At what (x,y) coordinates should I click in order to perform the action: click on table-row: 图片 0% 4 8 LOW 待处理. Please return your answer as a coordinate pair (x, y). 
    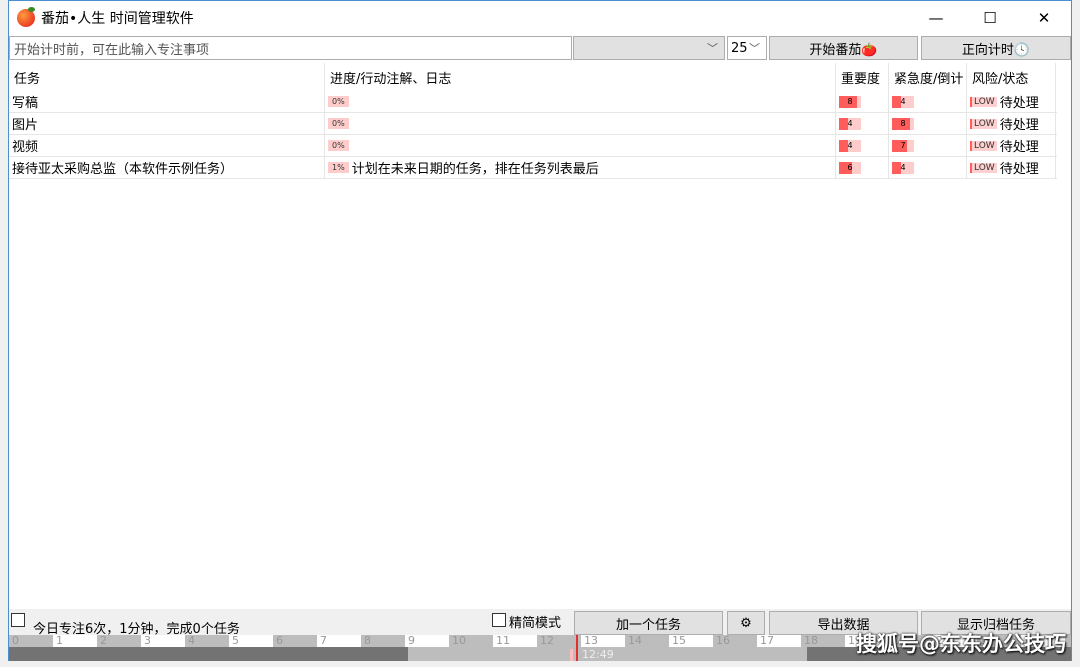
    Looking at the image, I should click on (533, 124).